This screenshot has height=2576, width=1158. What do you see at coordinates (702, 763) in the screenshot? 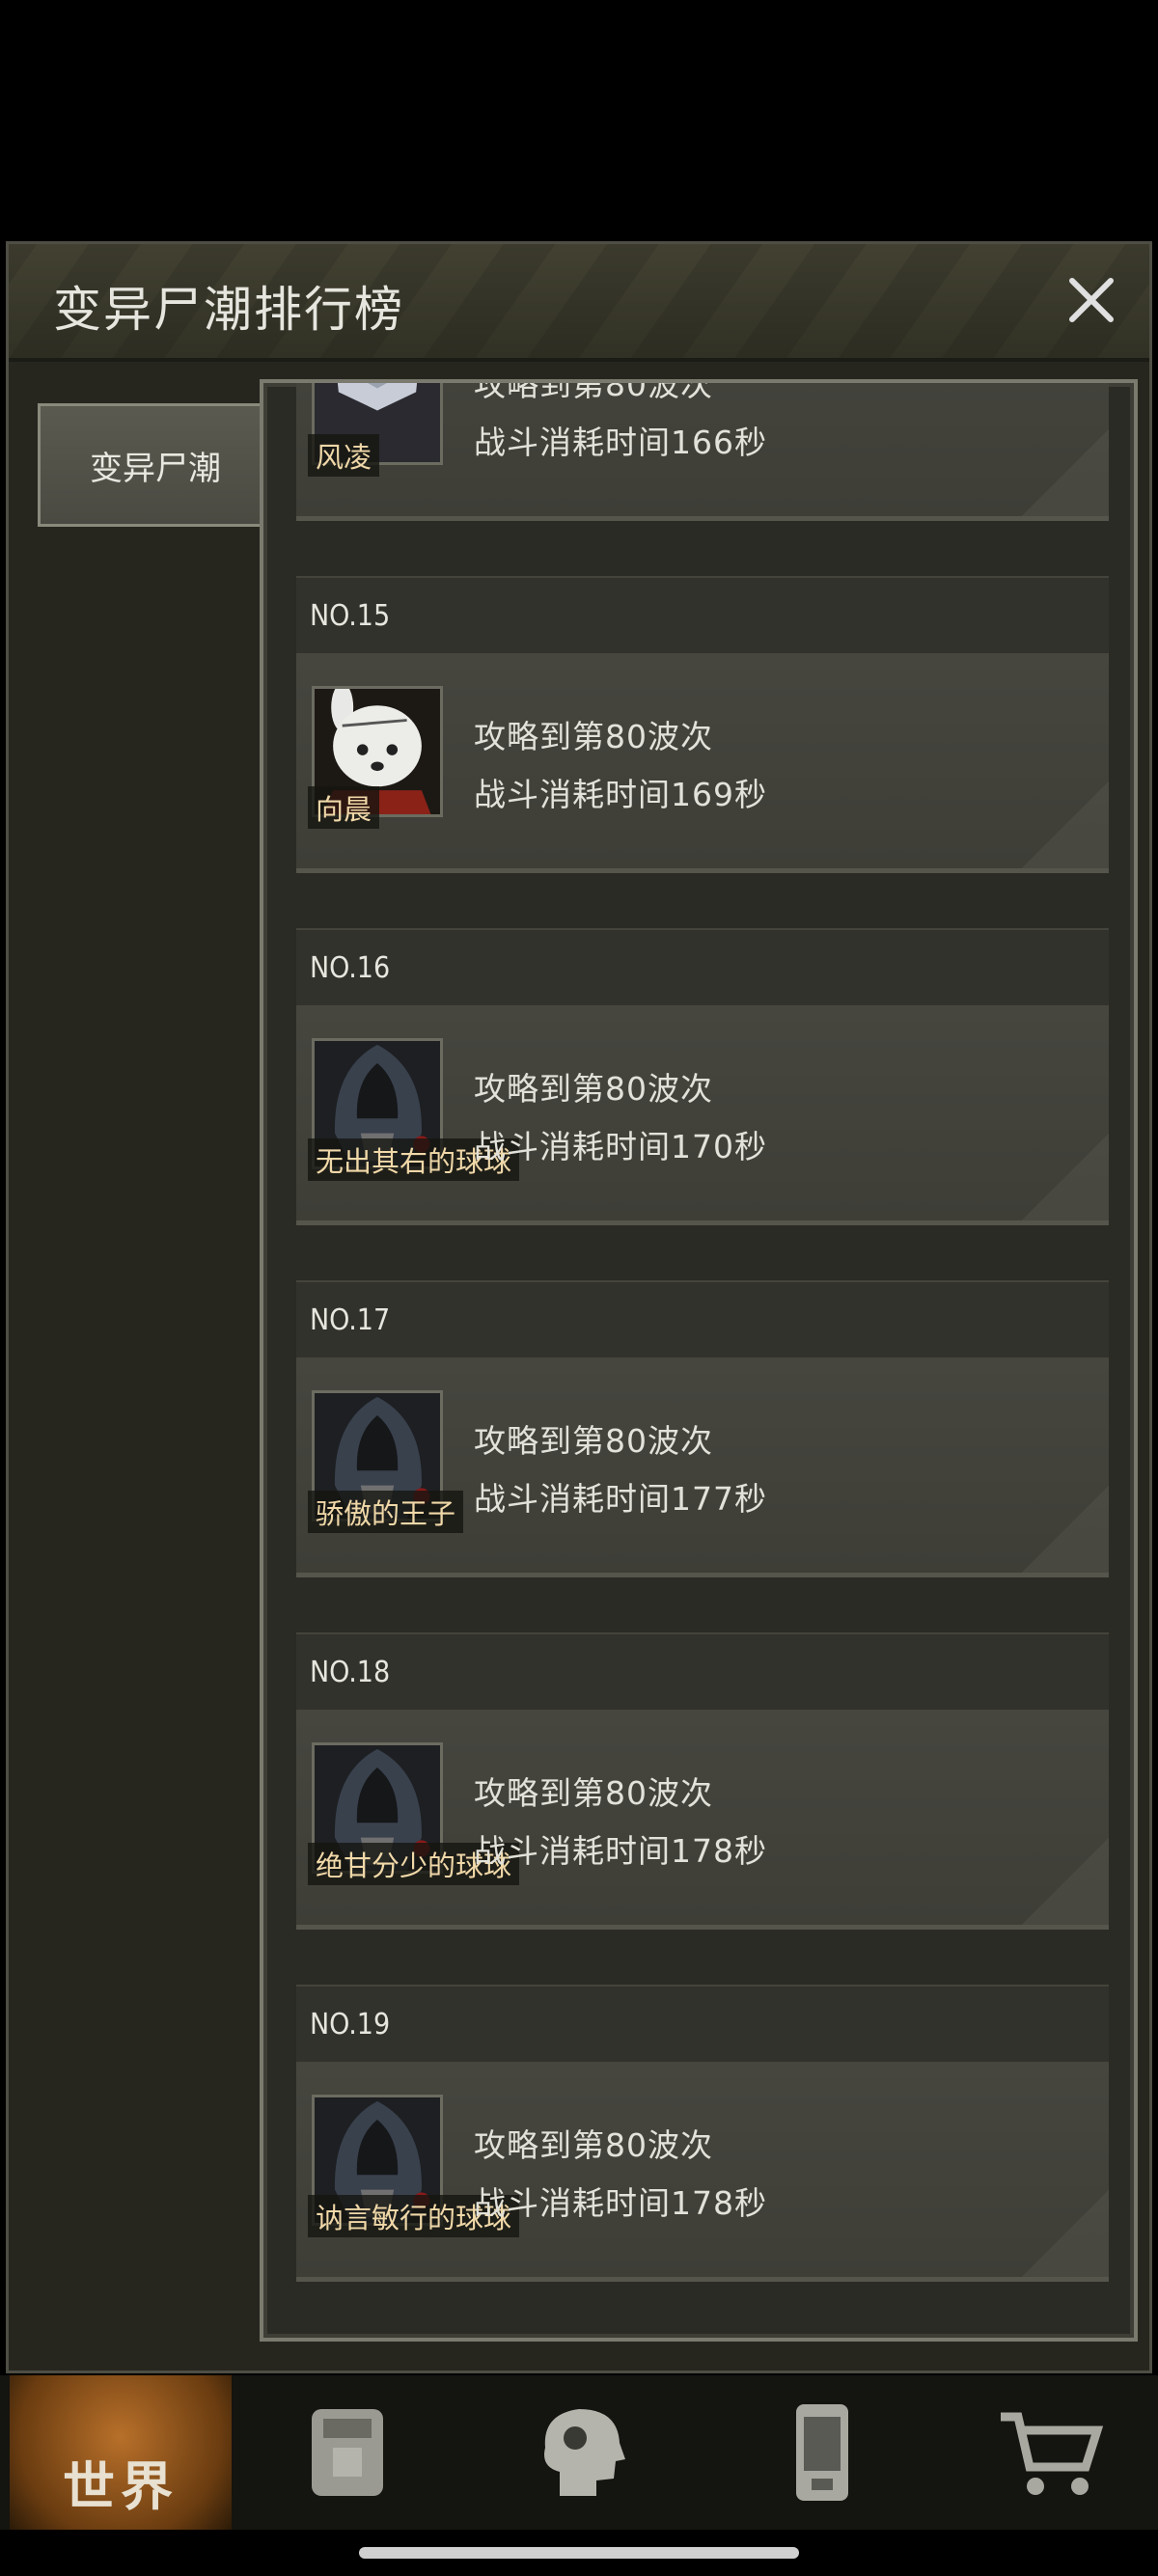
I see `entry-body: 向晨 攻略到第80波次战斗消耗时间169秒` at bounding box center [702, 763].